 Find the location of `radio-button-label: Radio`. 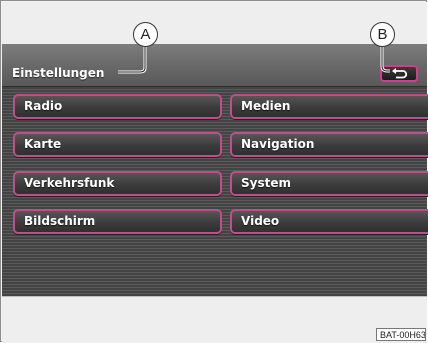

radio-button-label: Radio is located at coordinates (43, 106).